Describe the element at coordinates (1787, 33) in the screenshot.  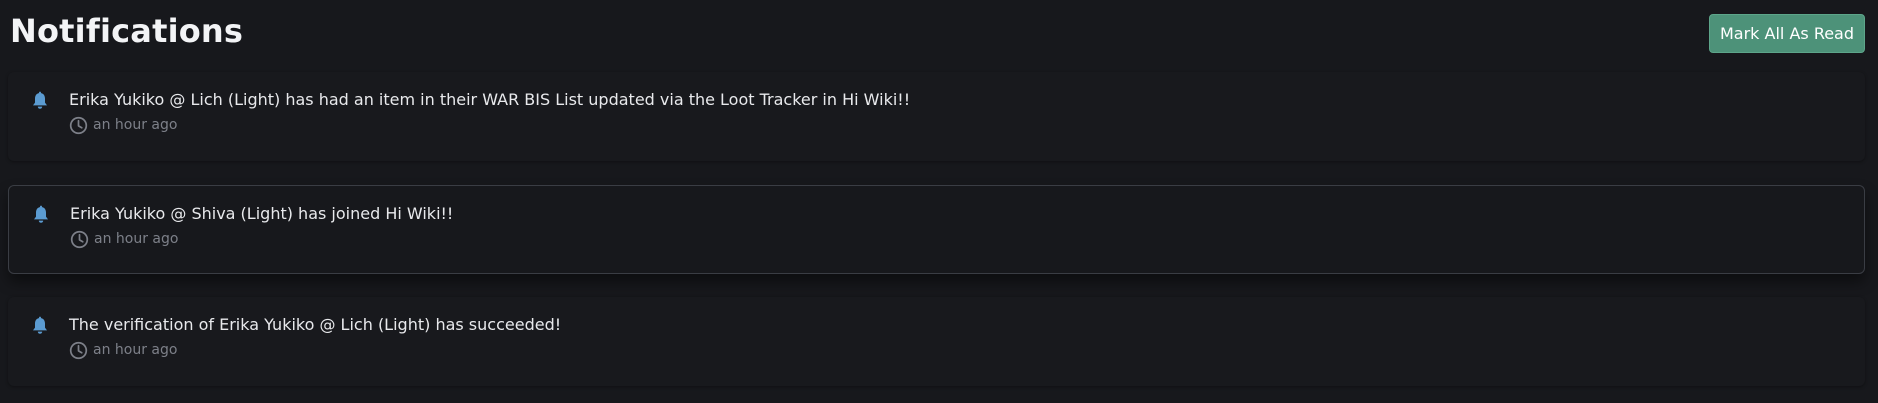
I see `mark-all-as-read-button: Mark All As Read` at that location.